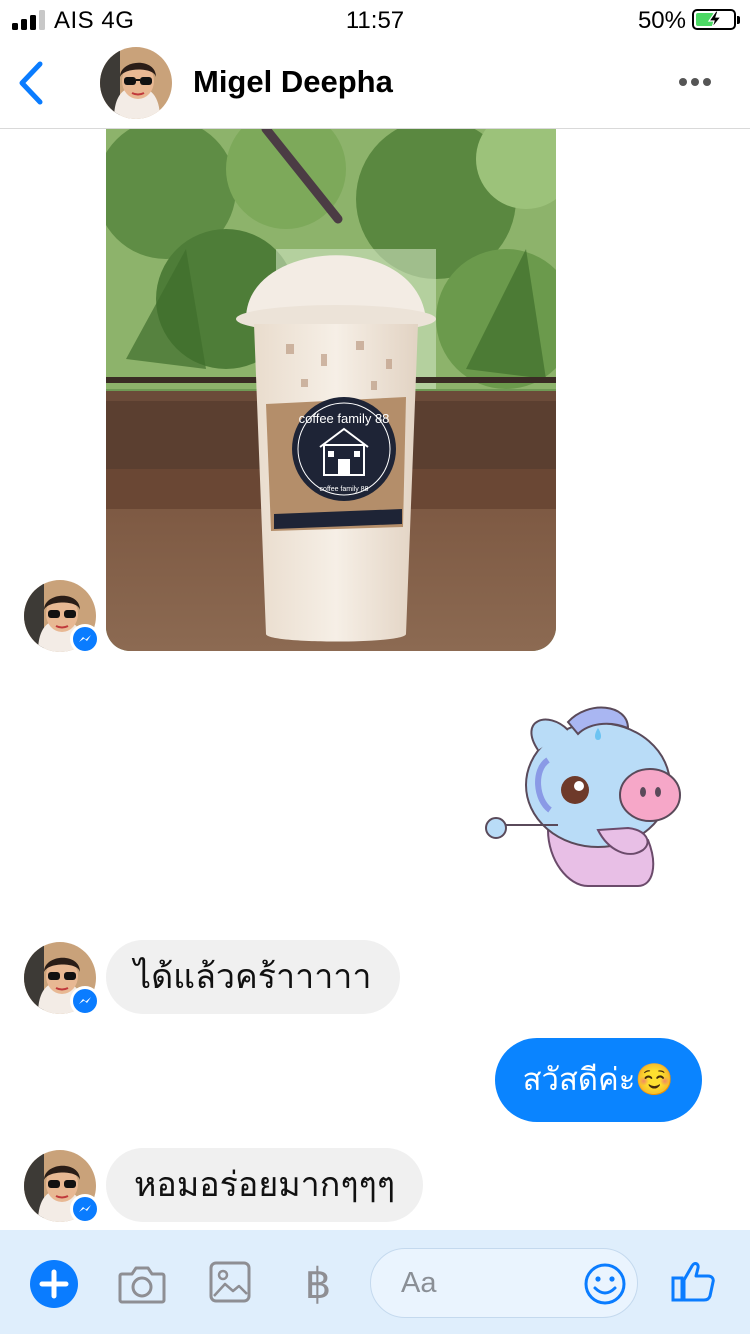  Describe the element at coordinates (318, 1284) in the screenshot. I see `baht-icon: ฿` at that location.